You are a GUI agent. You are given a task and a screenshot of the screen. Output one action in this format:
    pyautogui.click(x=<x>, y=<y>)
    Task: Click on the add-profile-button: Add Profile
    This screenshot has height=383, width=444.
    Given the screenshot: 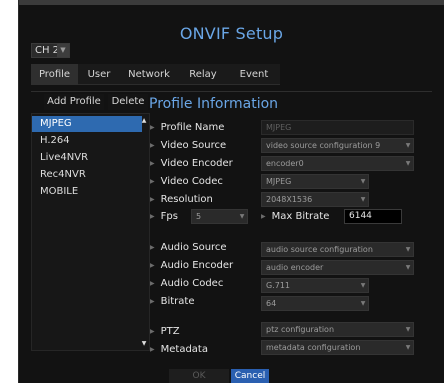 What is the action you would take?
    pyautogui.click(x=74, y=102)
    